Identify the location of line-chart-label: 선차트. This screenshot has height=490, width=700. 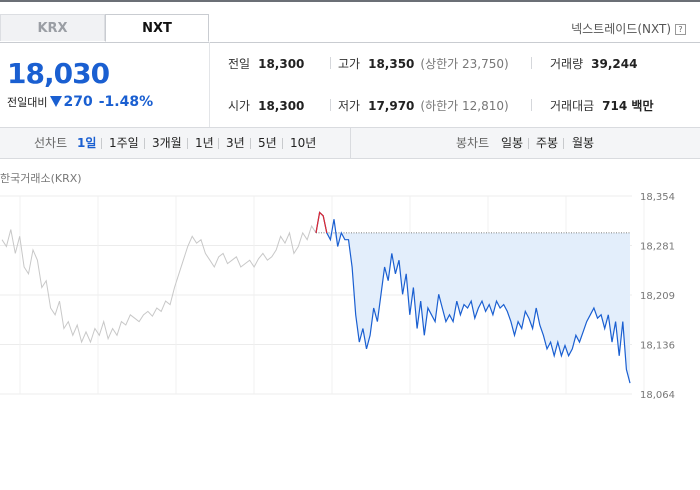
(51, 143).